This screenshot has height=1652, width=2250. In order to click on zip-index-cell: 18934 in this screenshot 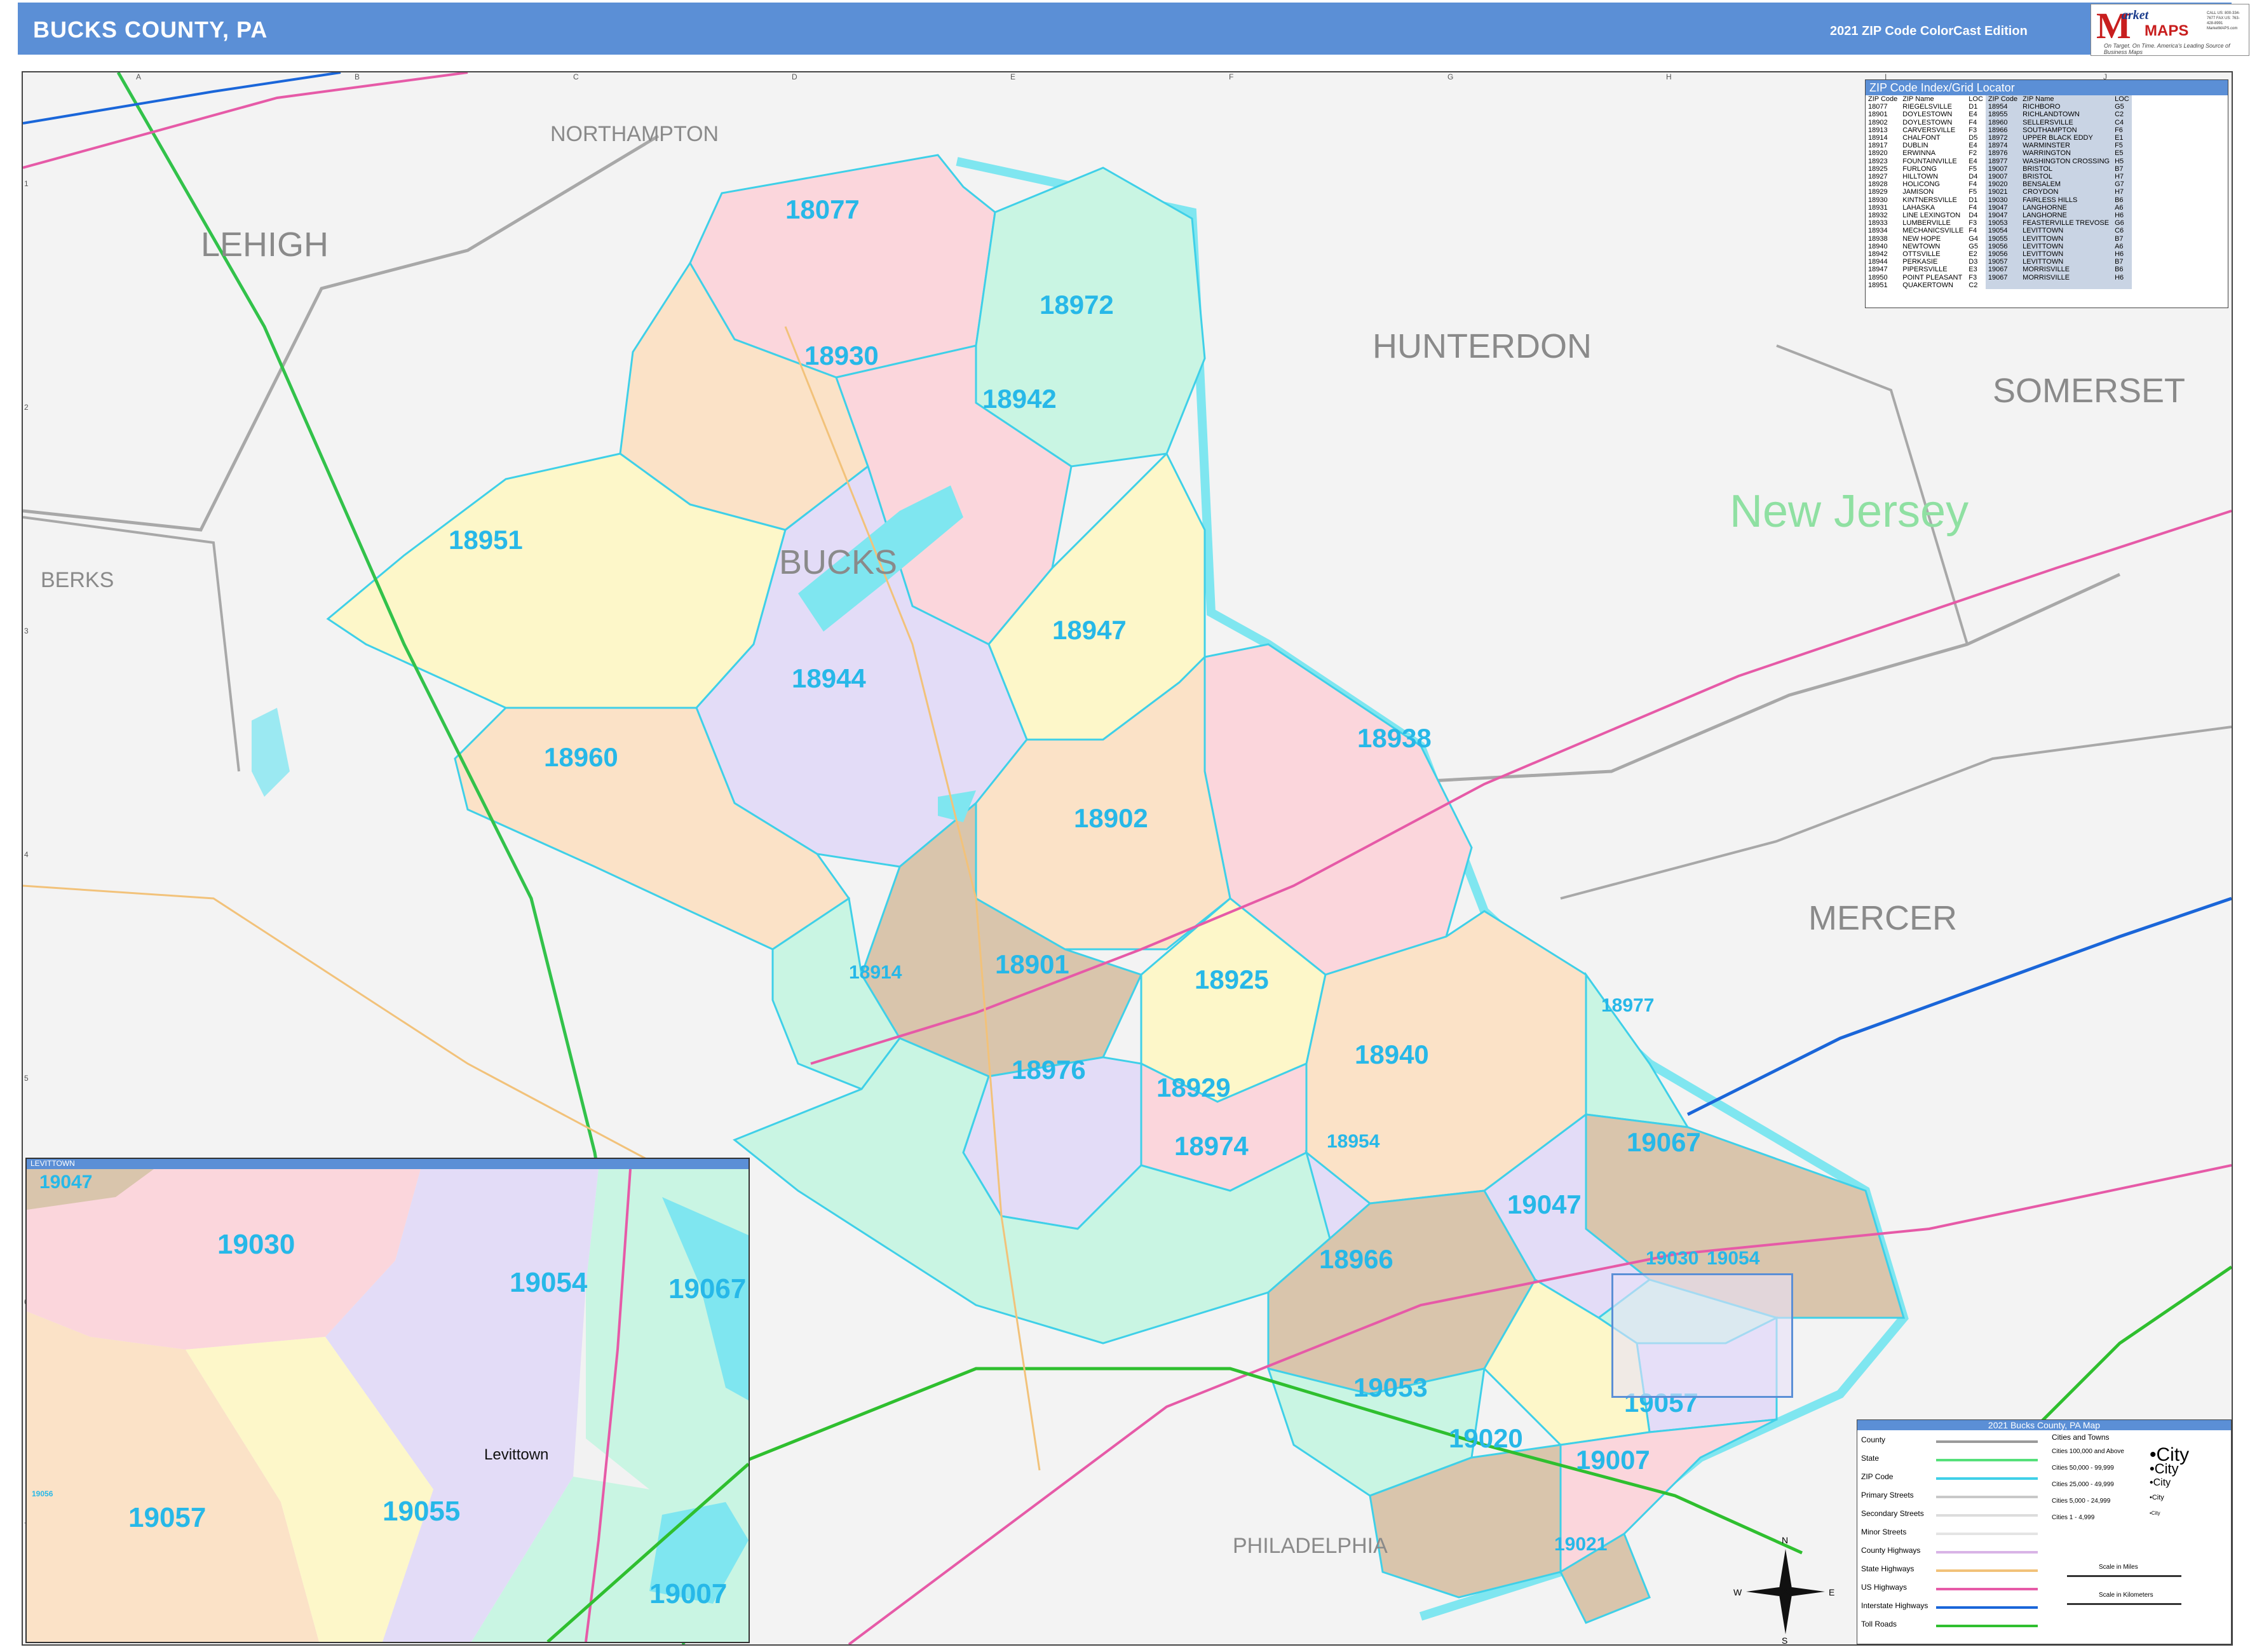, I will do `click(1878, 231)`.